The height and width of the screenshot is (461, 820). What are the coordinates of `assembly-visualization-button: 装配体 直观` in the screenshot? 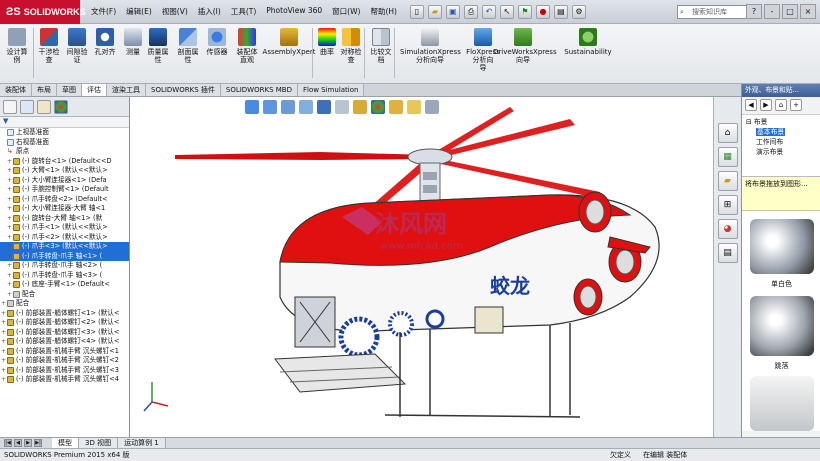 It's located at (247, 46).